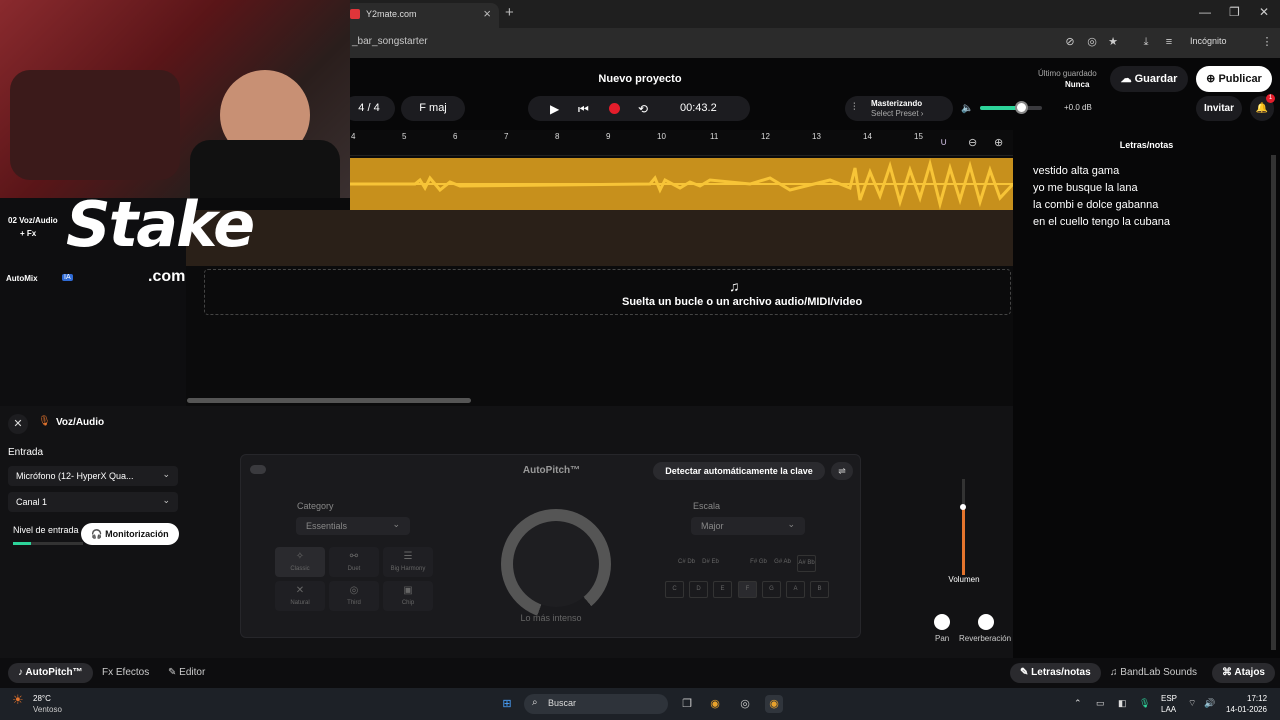 This screenshot has width=1280, height=720. I want to click on drop-zone, so click(607, 292).